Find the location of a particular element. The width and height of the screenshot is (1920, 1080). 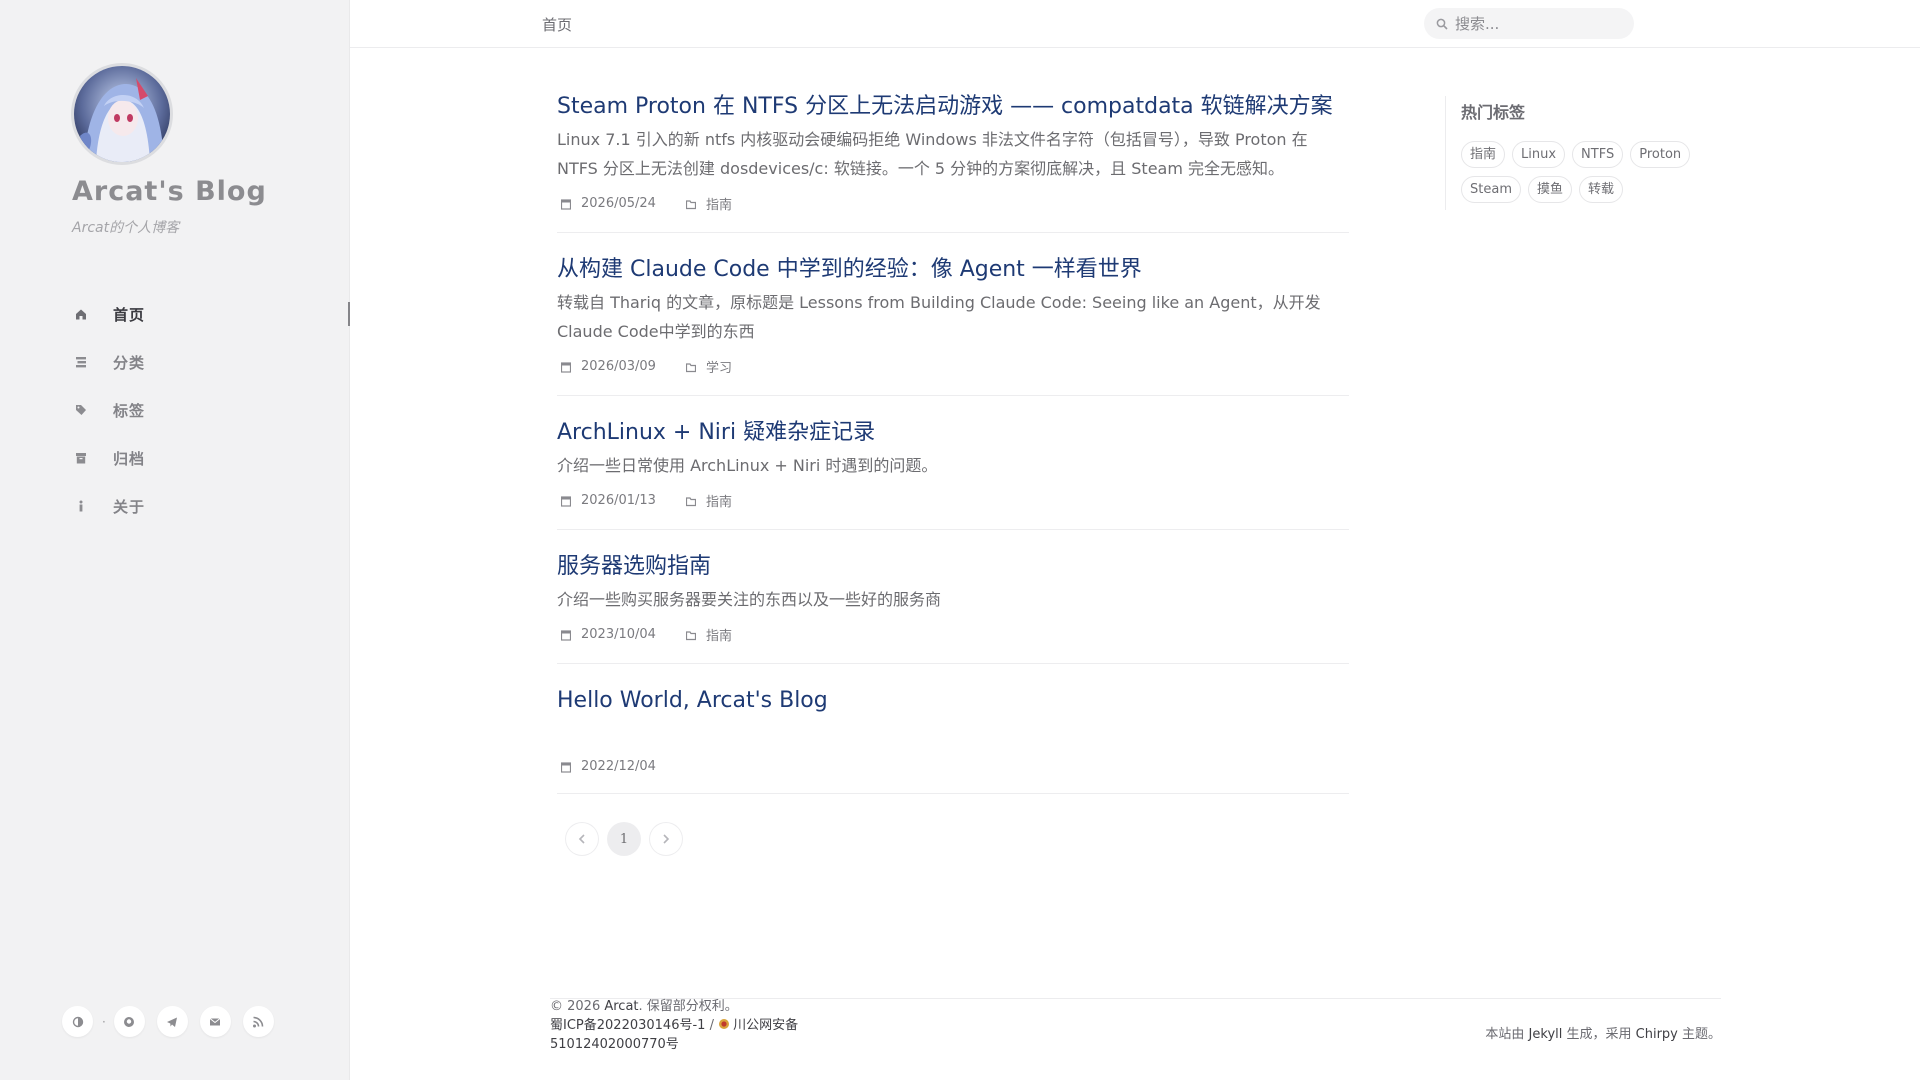

sidebar-item-about: 关于 is located at coordinates (175, 506).